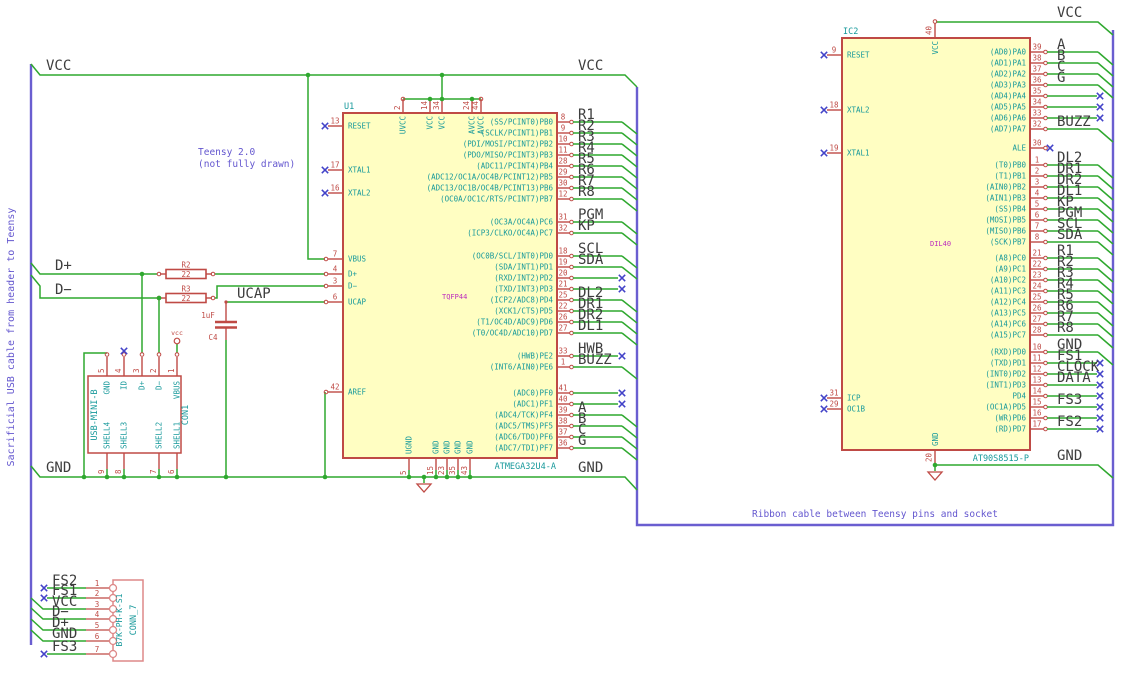 The height and width of the screenshot is (690, 1131). I want to click on pin-name: (A14)PC6, so click(1008, 324).